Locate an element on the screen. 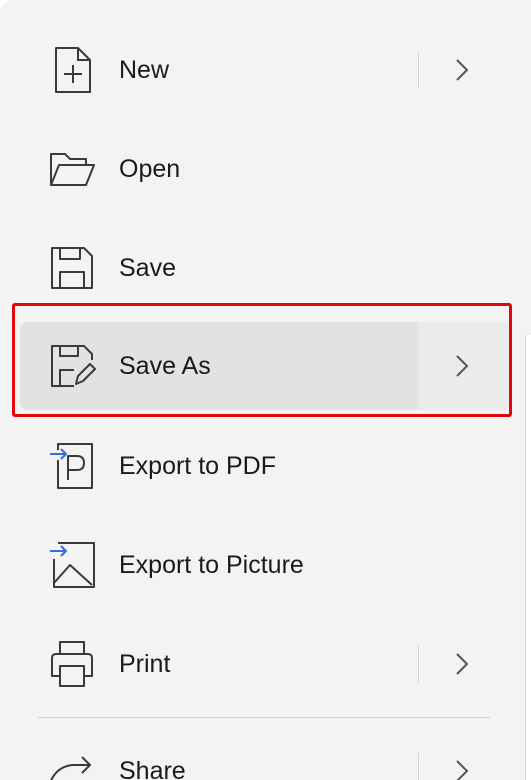  menu-separator is located at coordinates (264, 717).